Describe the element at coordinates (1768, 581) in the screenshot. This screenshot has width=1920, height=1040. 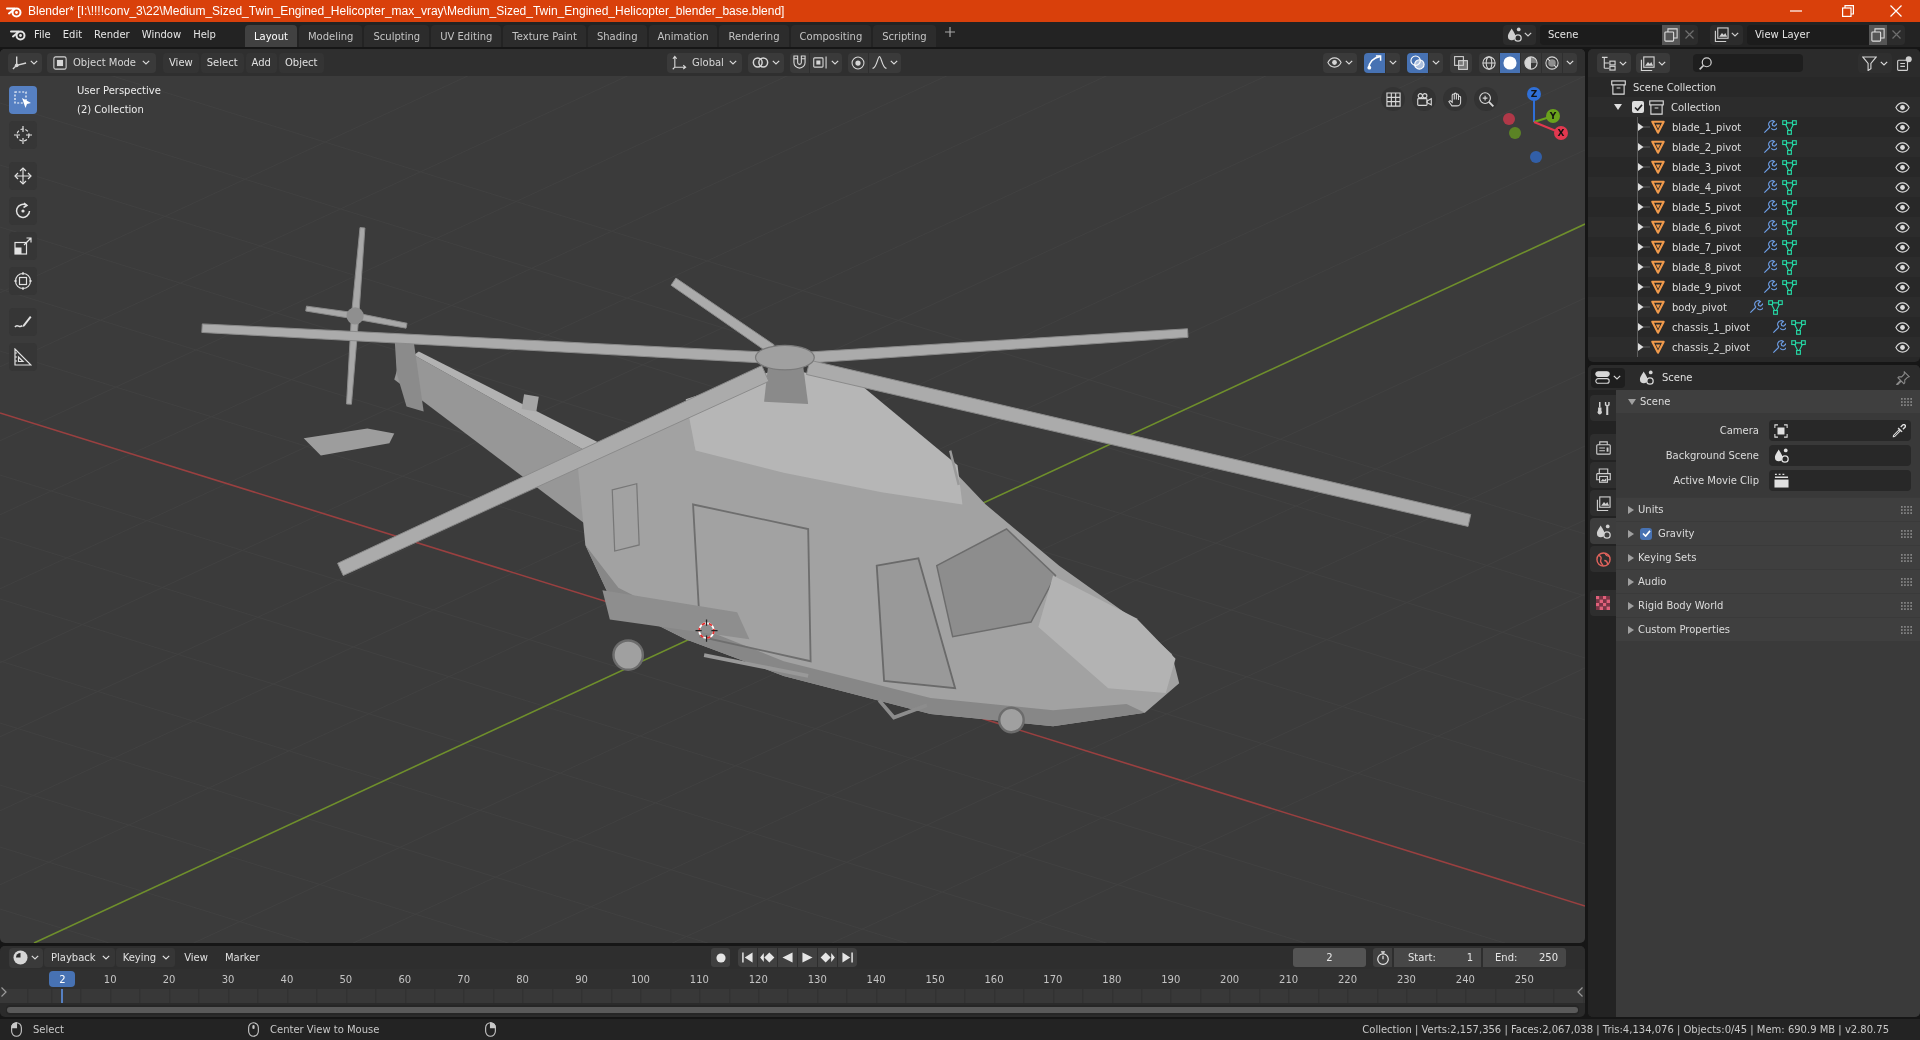
I see `panel-header: Audio` at that location.